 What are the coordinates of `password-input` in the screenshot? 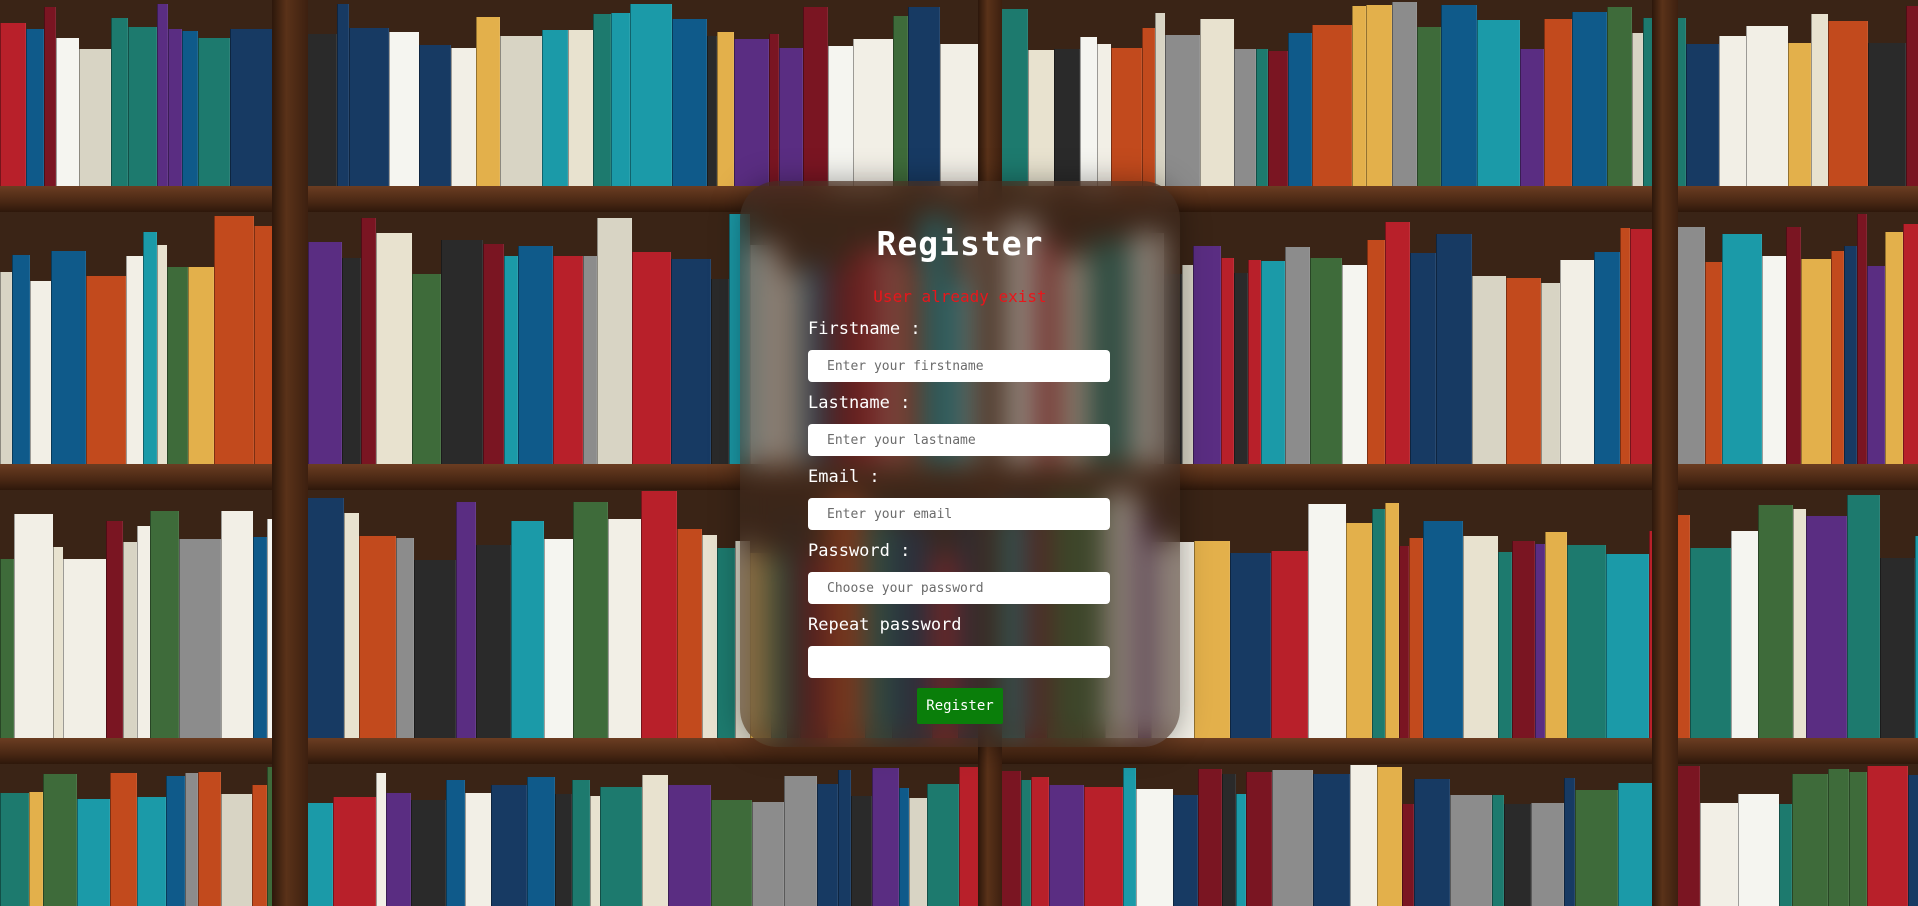 It's located at (959, 588).